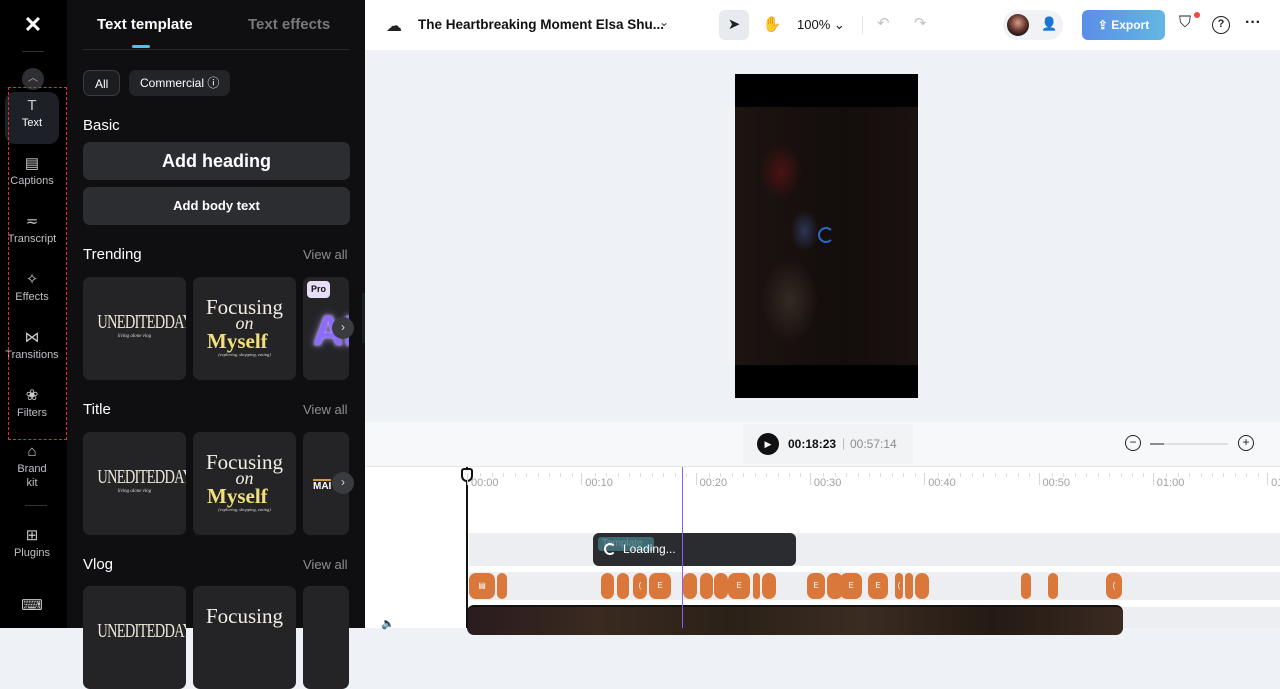 The height and width of the screenshot is (689, 1280). What do you see at coordinates (394, 26) in the screenshot?
I see `cloud-sync-icon: ☁` at bounding box center [394, 26].